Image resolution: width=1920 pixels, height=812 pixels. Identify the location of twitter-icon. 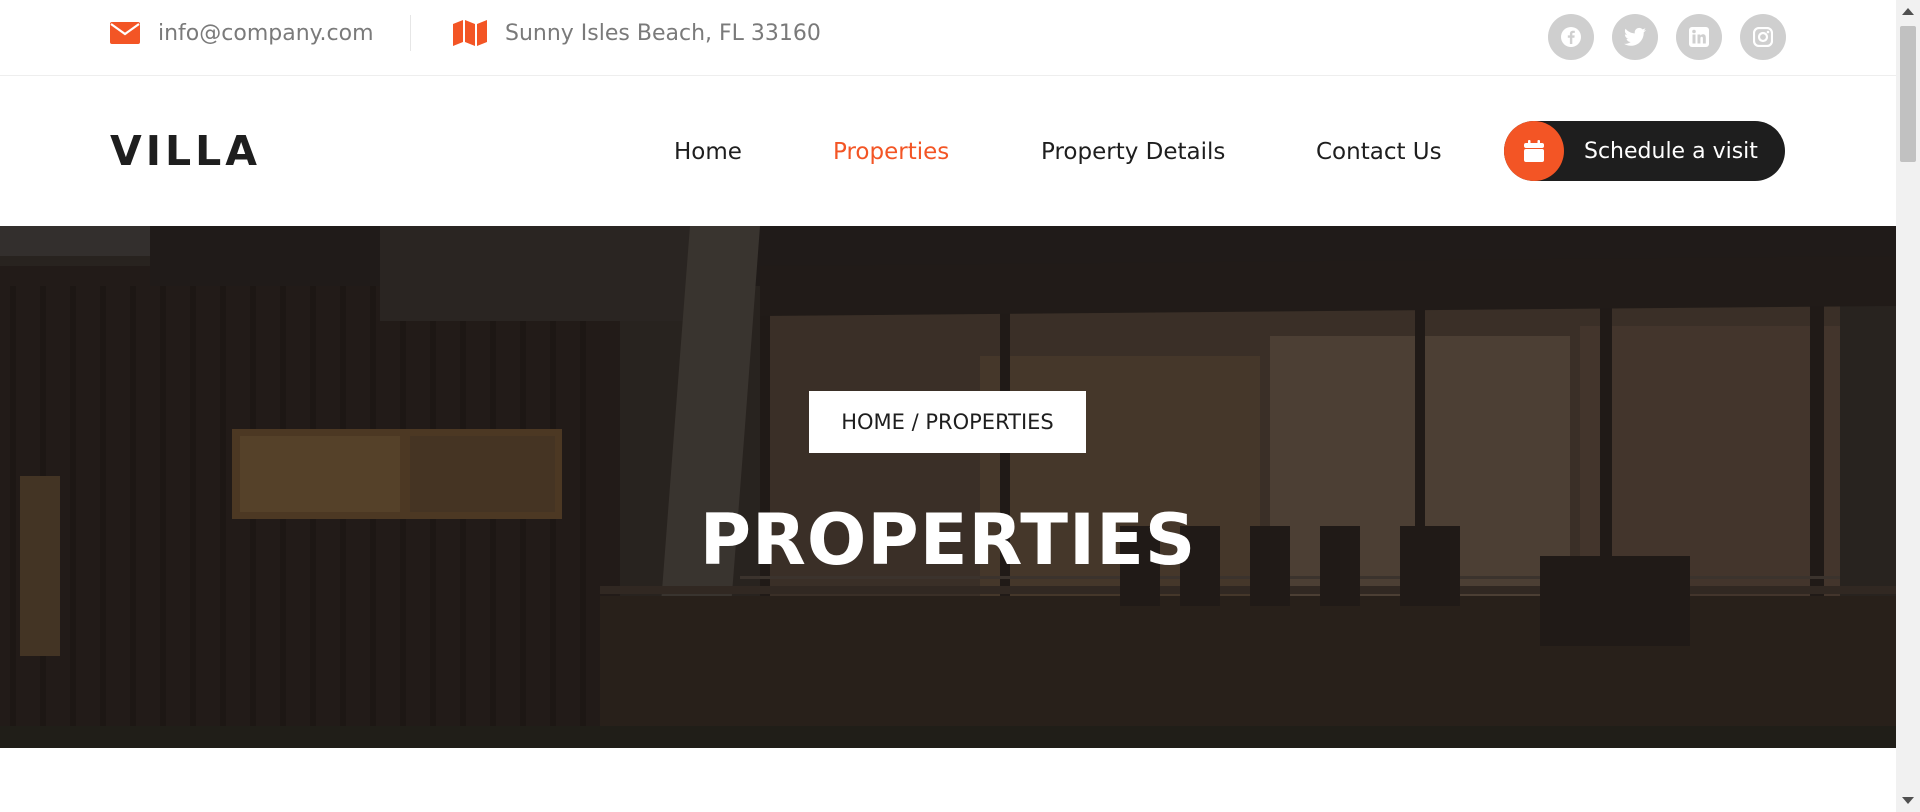
(1635, 36).